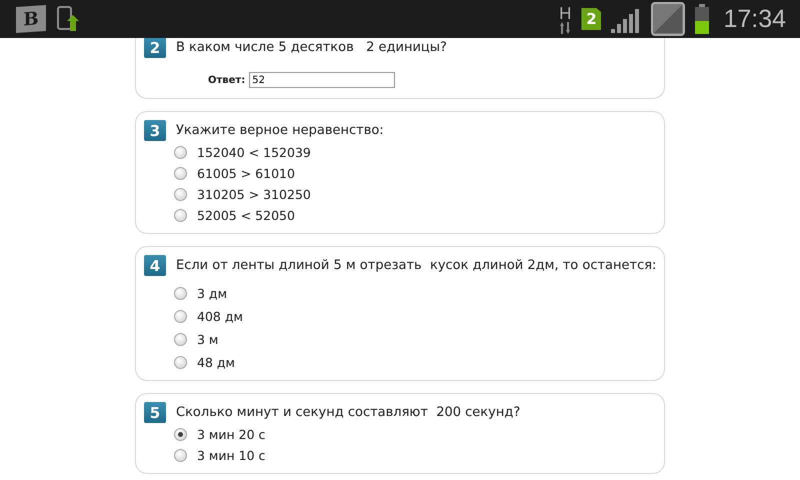 This screenshot has width=800, height=480. I want to click on option-label: 52005 < 52050, so click(246, 215).